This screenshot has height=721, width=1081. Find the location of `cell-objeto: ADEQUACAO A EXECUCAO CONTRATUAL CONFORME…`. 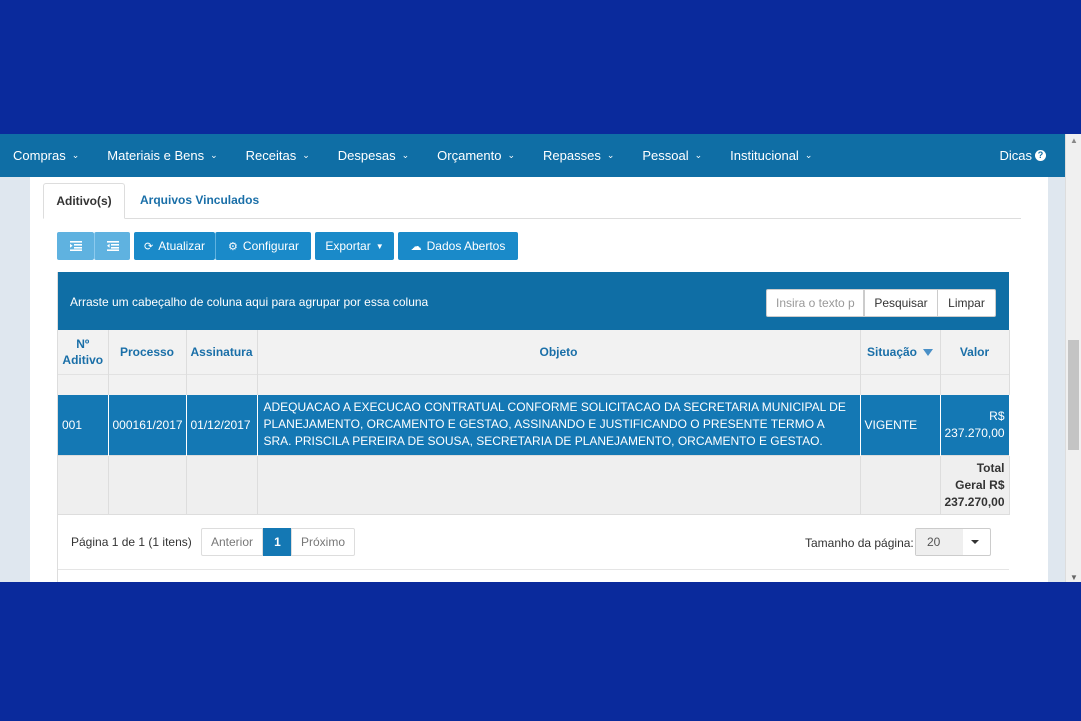

cell-objeto: ADEQUACAO A EXECUCAO CONTRATUAL CONFORME… is located at coordinates (559, 425).